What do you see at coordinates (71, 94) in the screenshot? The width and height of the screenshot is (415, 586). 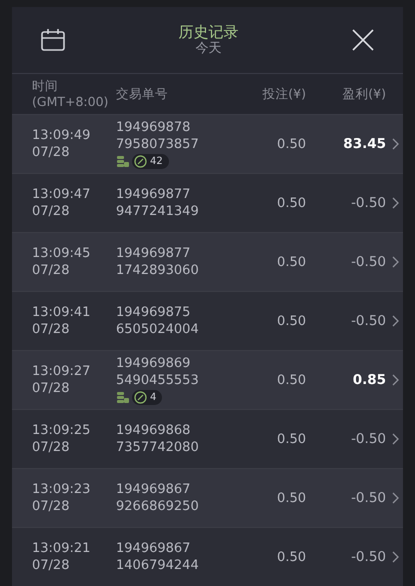 I see `column-header: 时间 (GMT+8:00)` at bounding box center [71, 94].